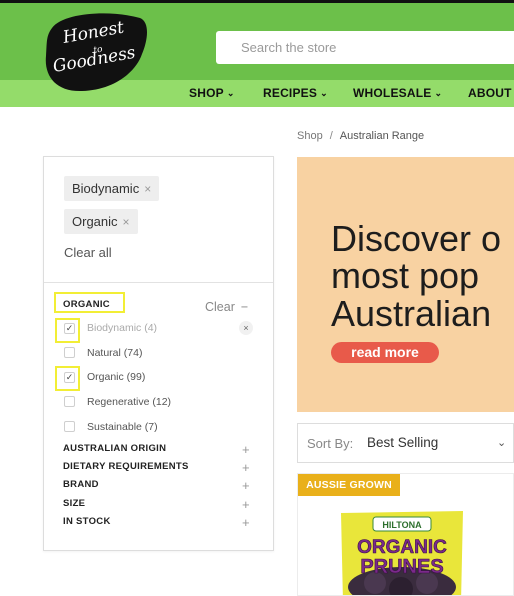 Image resolution: width=514 pixels, height=596 pixels. Describe the element at coordinates (244, 307) in the screenshot. I see `minus-icon: −` at that location.